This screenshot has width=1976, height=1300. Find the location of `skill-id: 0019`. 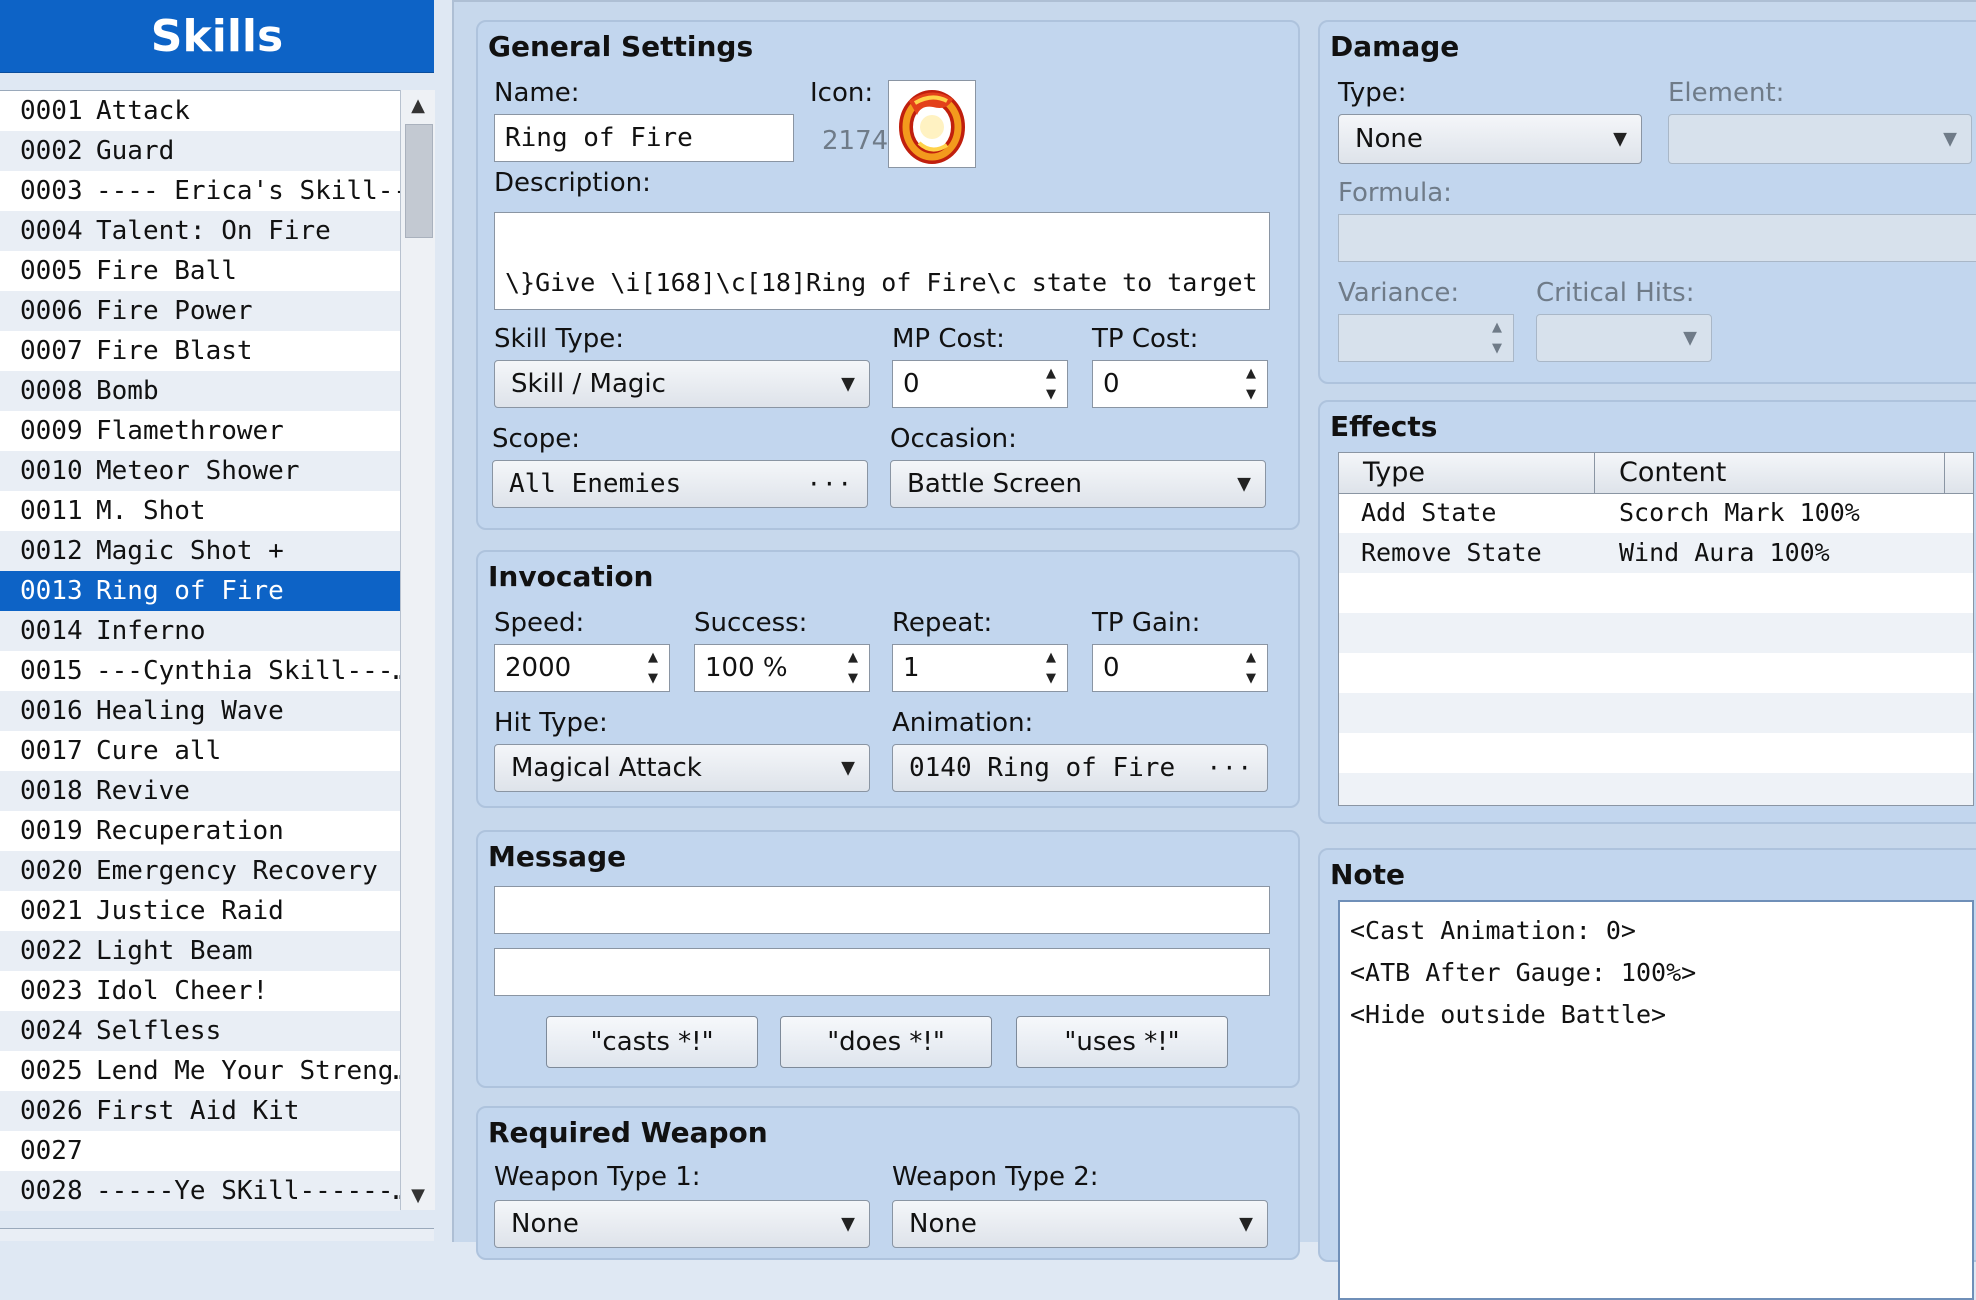

skill-id: 0019 is located at coordinates (51, 831).